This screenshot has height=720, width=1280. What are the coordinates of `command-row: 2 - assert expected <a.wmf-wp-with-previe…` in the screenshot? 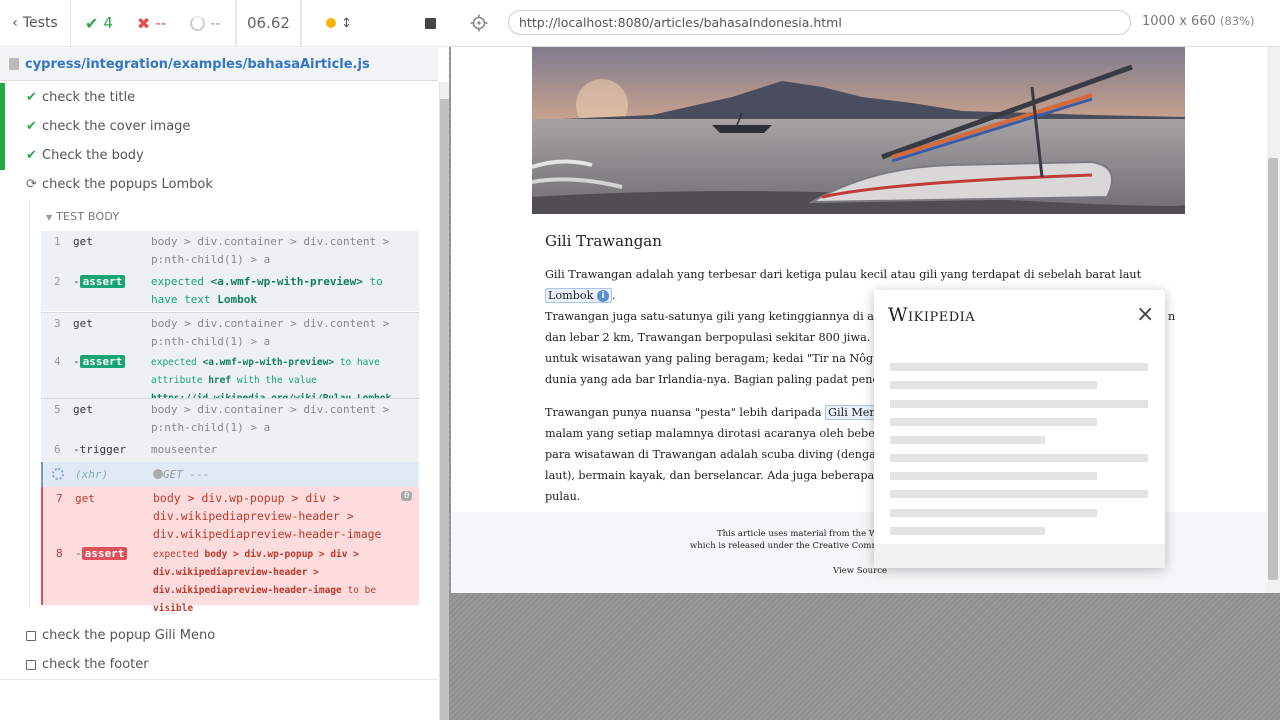 It's located at (230, 291).